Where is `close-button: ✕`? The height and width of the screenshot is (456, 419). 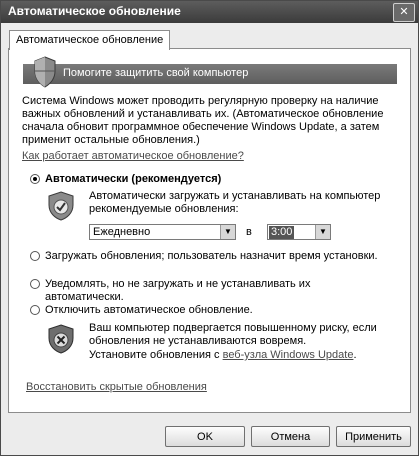
close-button: ✕ is located at coordinates (404, 12).